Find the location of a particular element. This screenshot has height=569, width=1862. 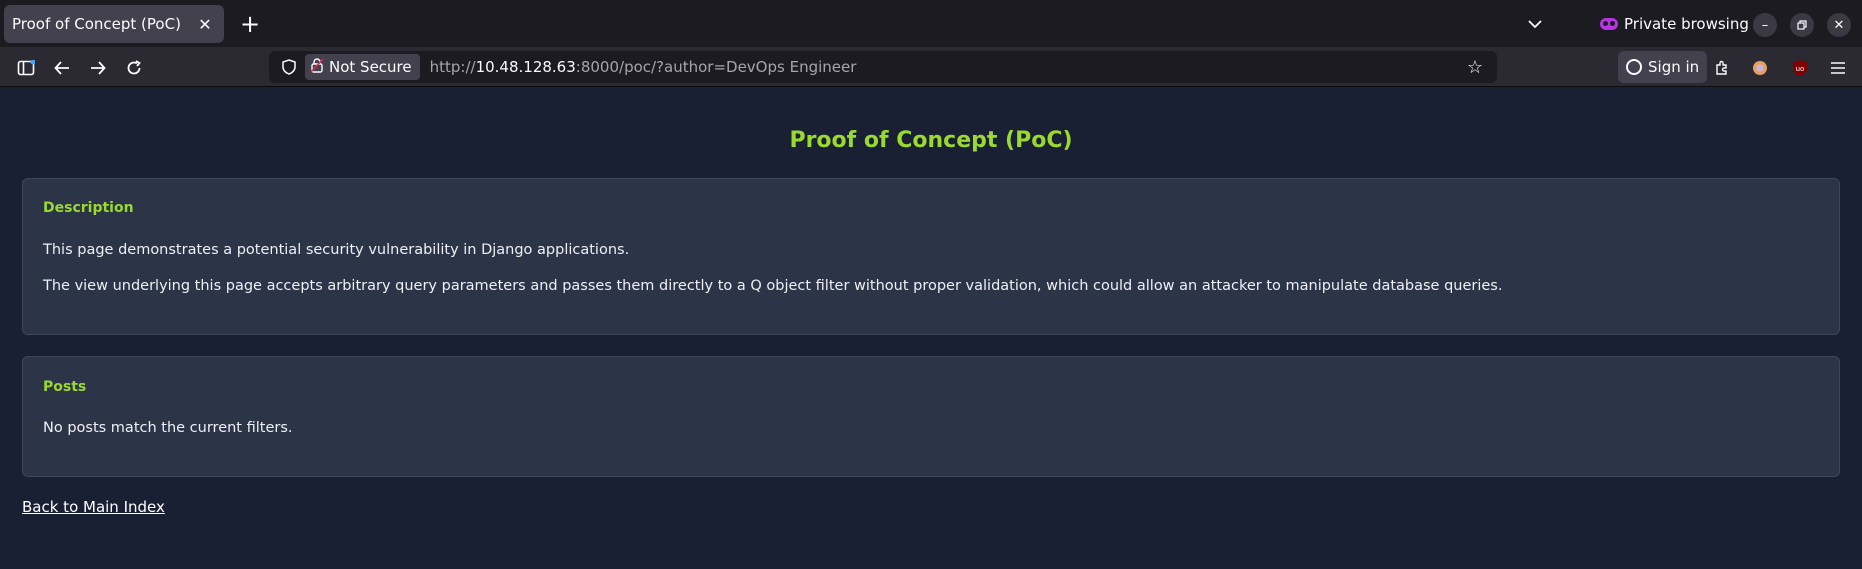

sign-in-button: Sign in is located at coordinates (1663, 67).